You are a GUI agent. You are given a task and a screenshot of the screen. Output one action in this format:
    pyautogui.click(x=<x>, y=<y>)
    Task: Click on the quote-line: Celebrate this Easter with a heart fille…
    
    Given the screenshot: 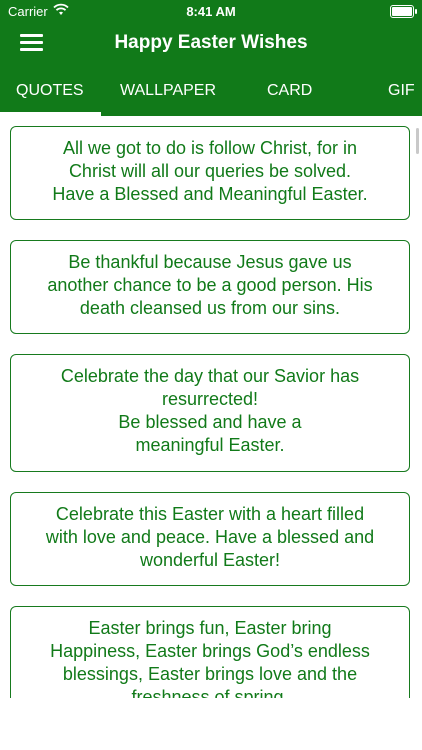 What is the action you would take?
    pyautogui.click(x=210, y=514)
    